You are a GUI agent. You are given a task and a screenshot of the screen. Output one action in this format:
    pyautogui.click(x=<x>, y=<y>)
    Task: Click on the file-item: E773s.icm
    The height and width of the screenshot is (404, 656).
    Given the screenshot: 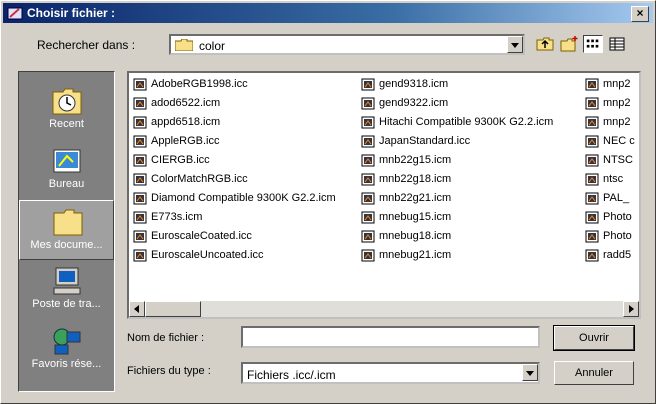 What is the action you would take?
    pyautogui.click(x=241, y=217)
    